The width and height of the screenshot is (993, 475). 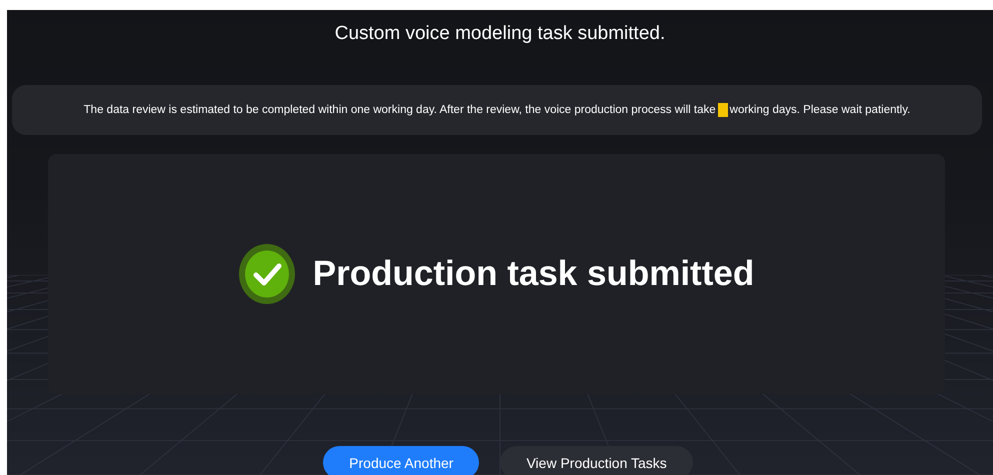 I want to click on view-tasks-button: View Production Tasks, so click(x=596, y=460).